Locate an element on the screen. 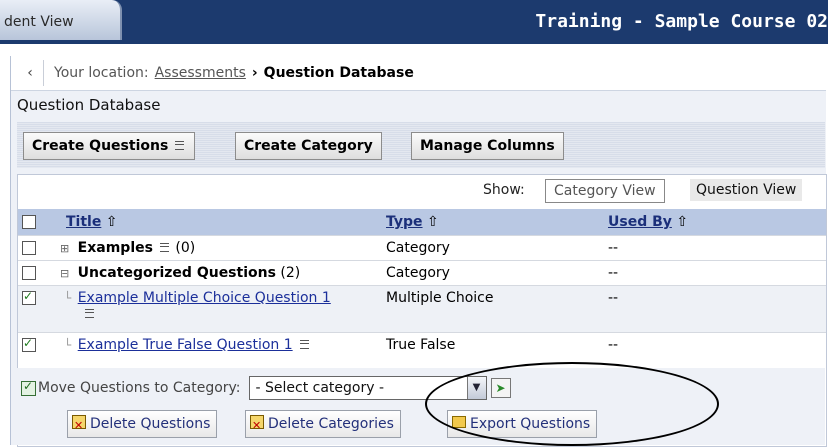 This screenshot has width=828, height=447. type-cell: Multiple Choice is located at coordinates (497, 309).